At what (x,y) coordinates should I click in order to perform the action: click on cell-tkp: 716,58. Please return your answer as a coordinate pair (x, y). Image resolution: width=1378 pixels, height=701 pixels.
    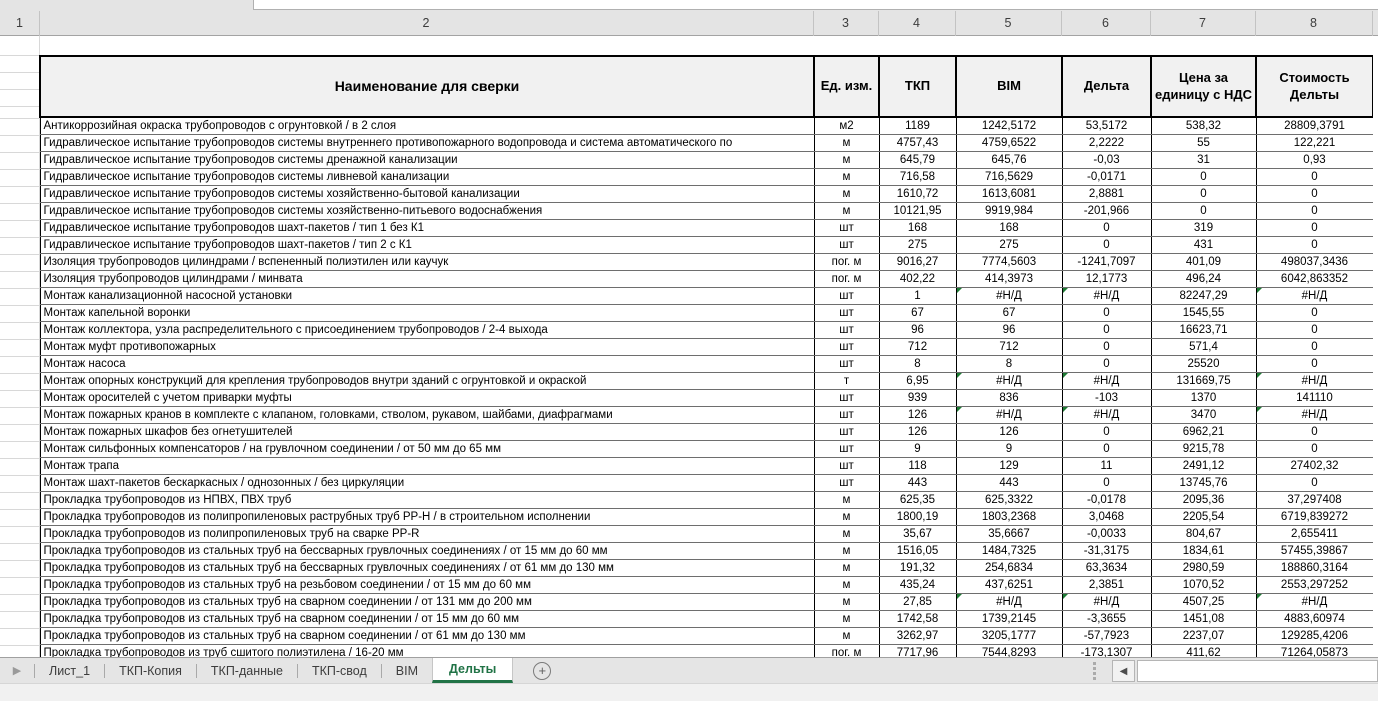
    Looking at the image, I should click on (917, 177).